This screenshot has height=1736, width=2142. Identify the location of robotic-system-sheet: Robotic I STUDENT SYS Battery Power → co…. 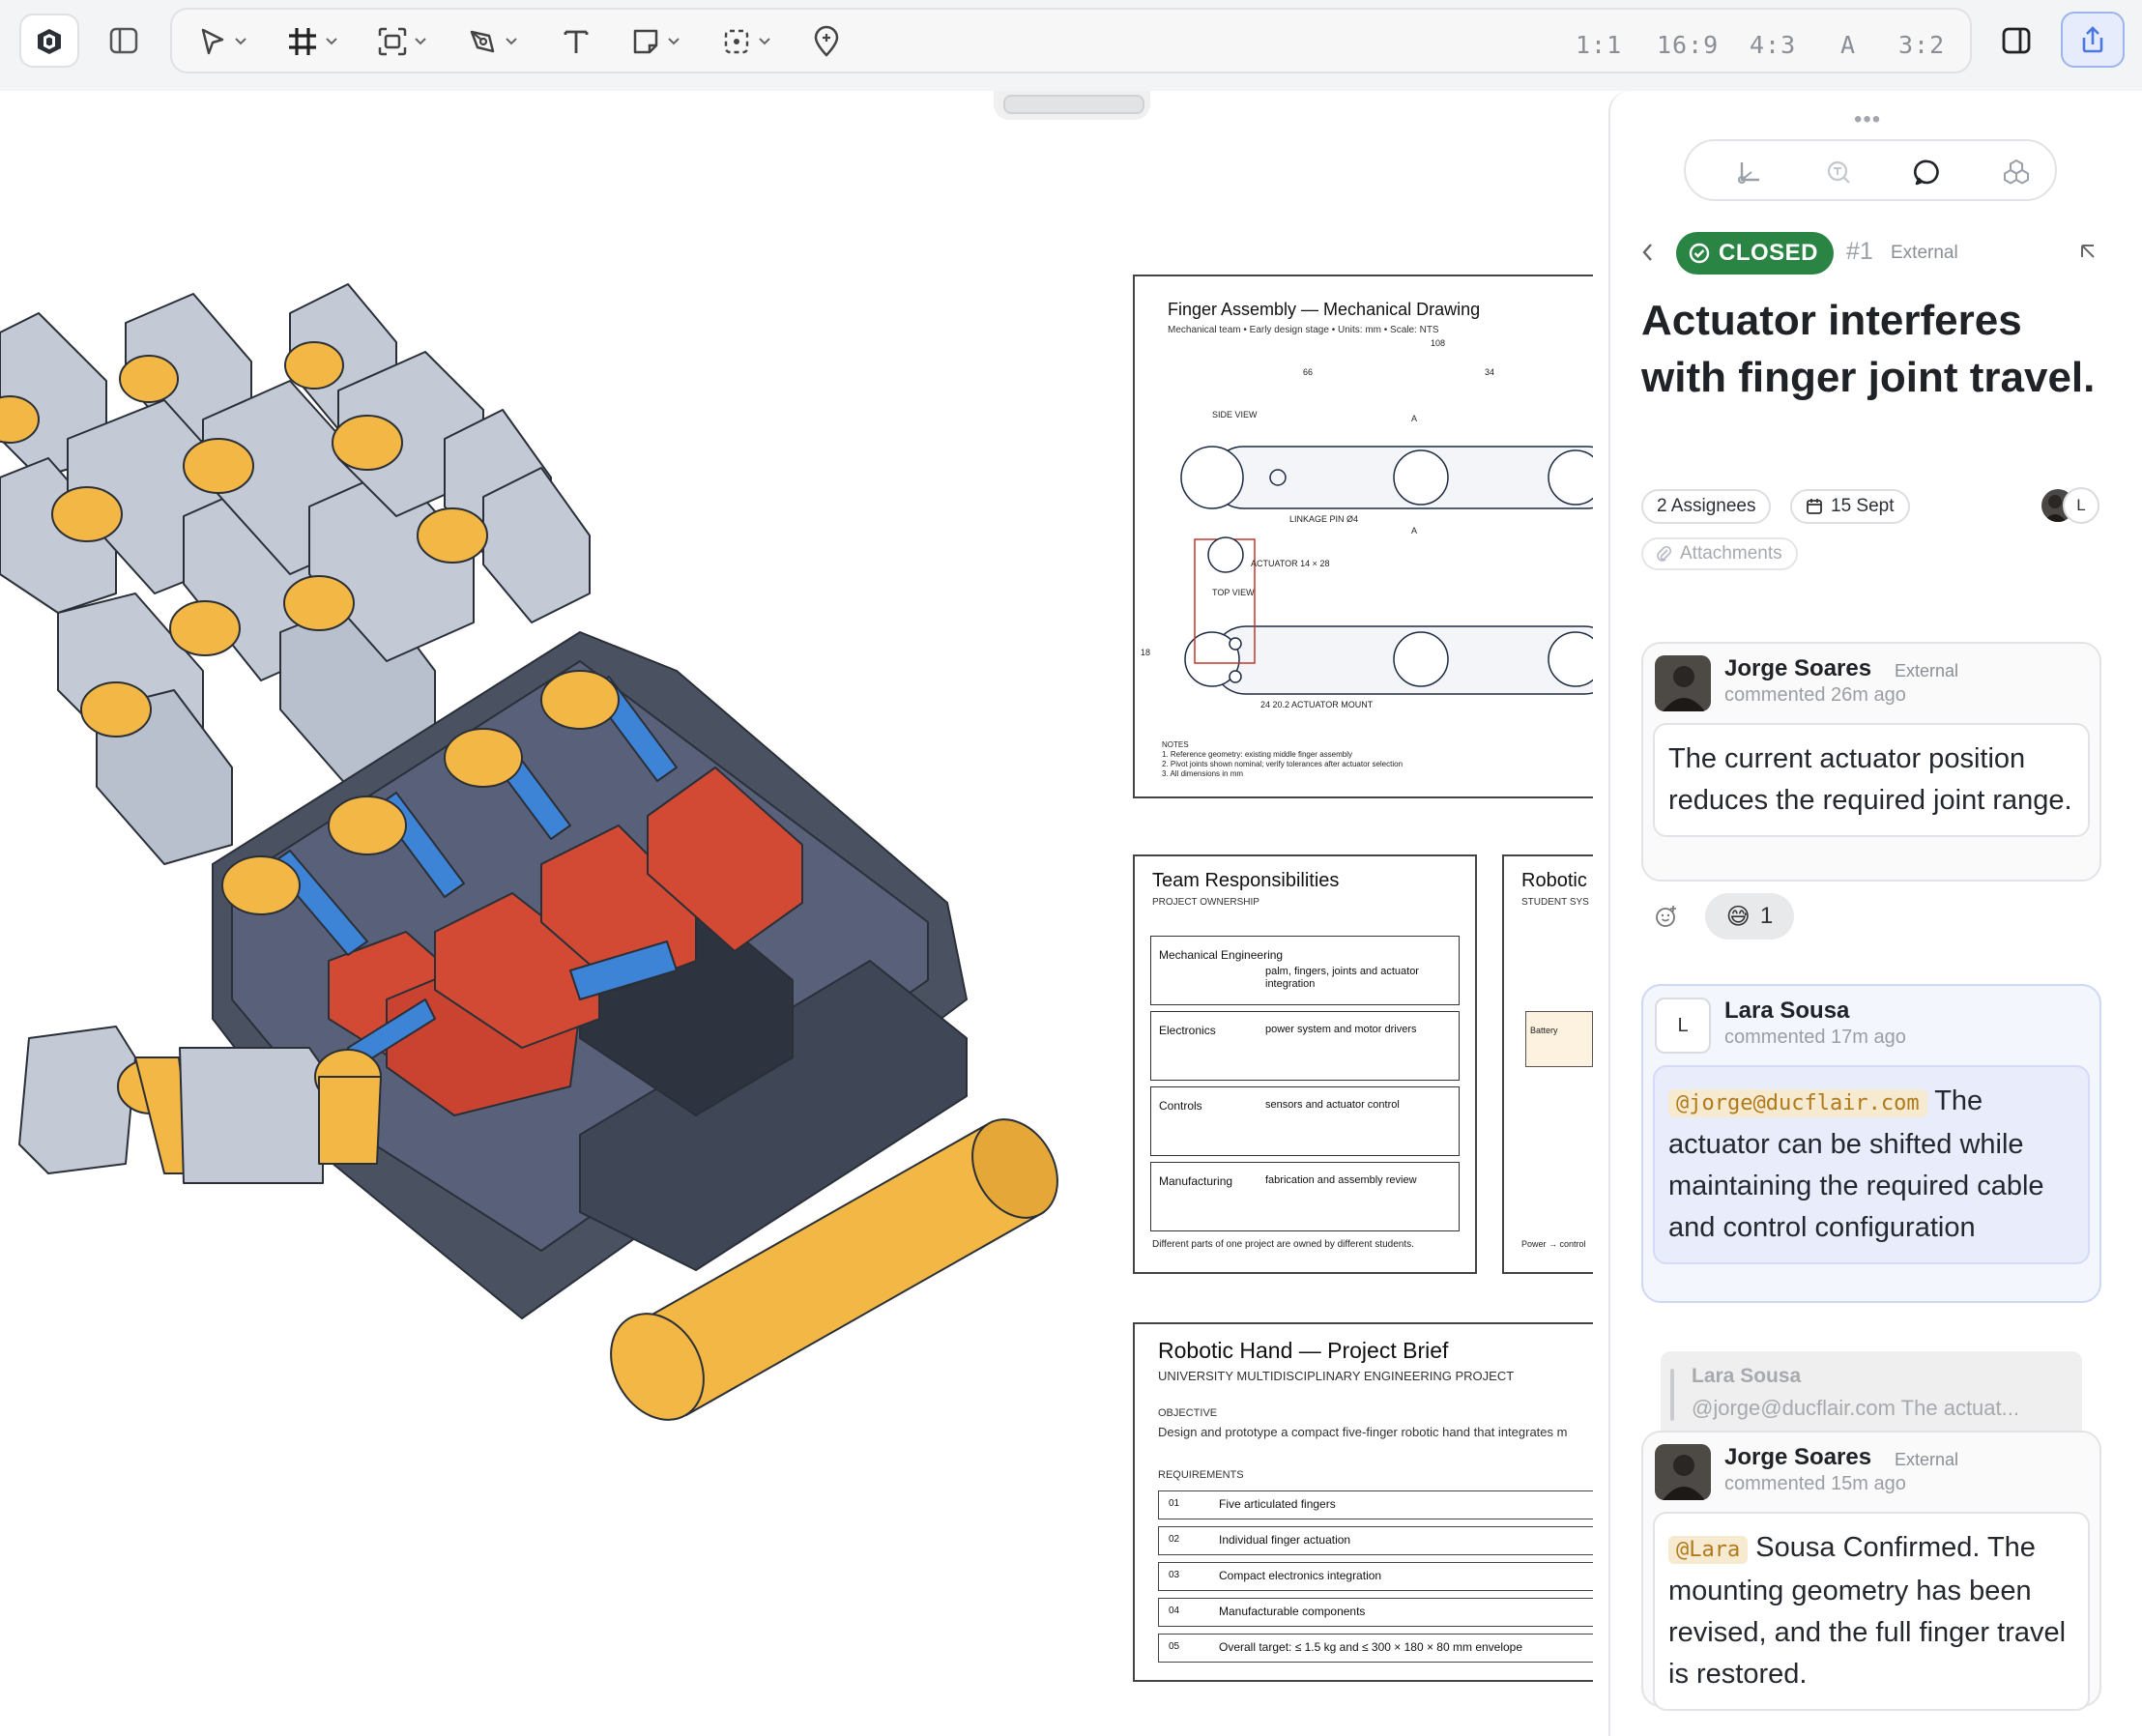
(1547, 1064).